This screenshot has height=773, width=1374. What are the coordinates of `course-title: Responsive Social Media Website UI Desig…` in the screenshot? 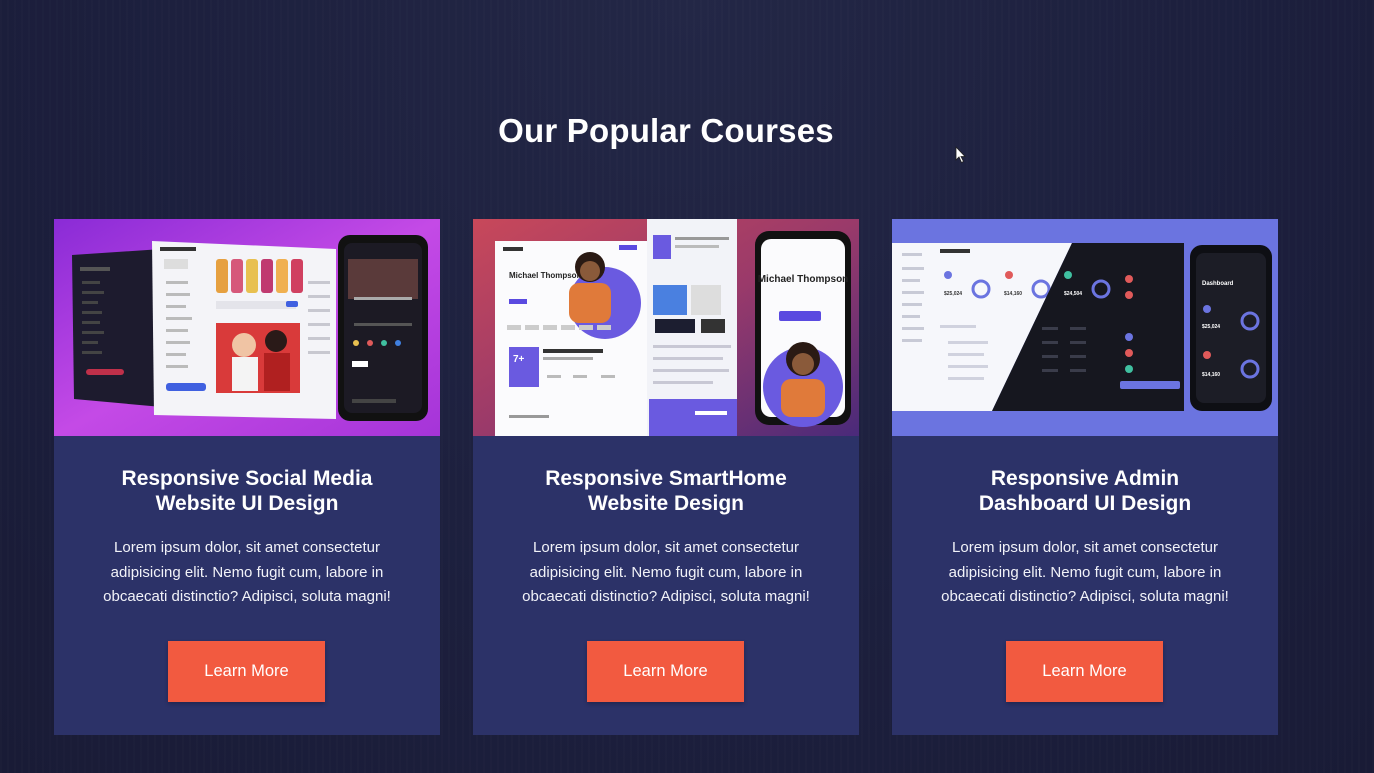 It's located at (247, 491).